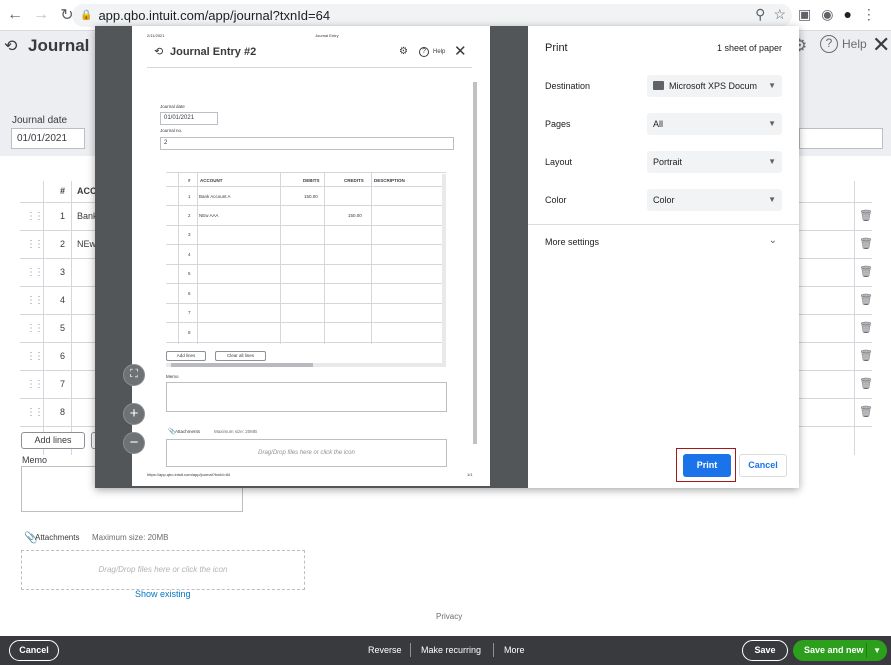 This screenshot has width=891, height=665. I want to click on extension-icon: ▣, so click(804, 14).